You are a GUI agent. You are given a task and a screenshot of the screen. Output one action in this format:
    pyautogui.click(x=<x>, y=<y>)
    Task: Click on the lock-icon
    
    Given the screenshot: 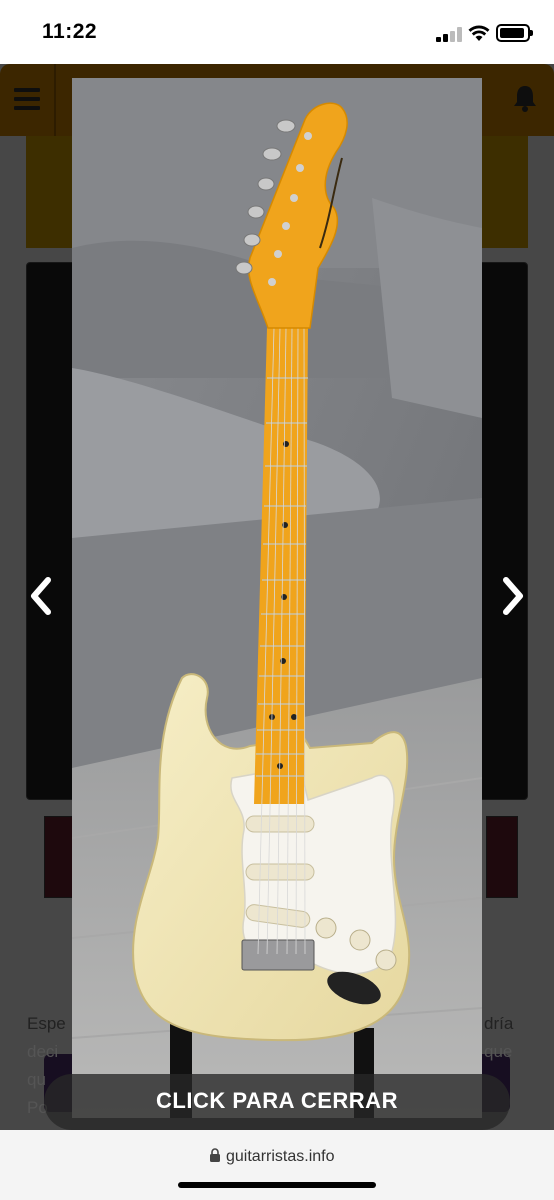 What is the action you would take?
    pyautogui.click(x=215, y=1155)
    